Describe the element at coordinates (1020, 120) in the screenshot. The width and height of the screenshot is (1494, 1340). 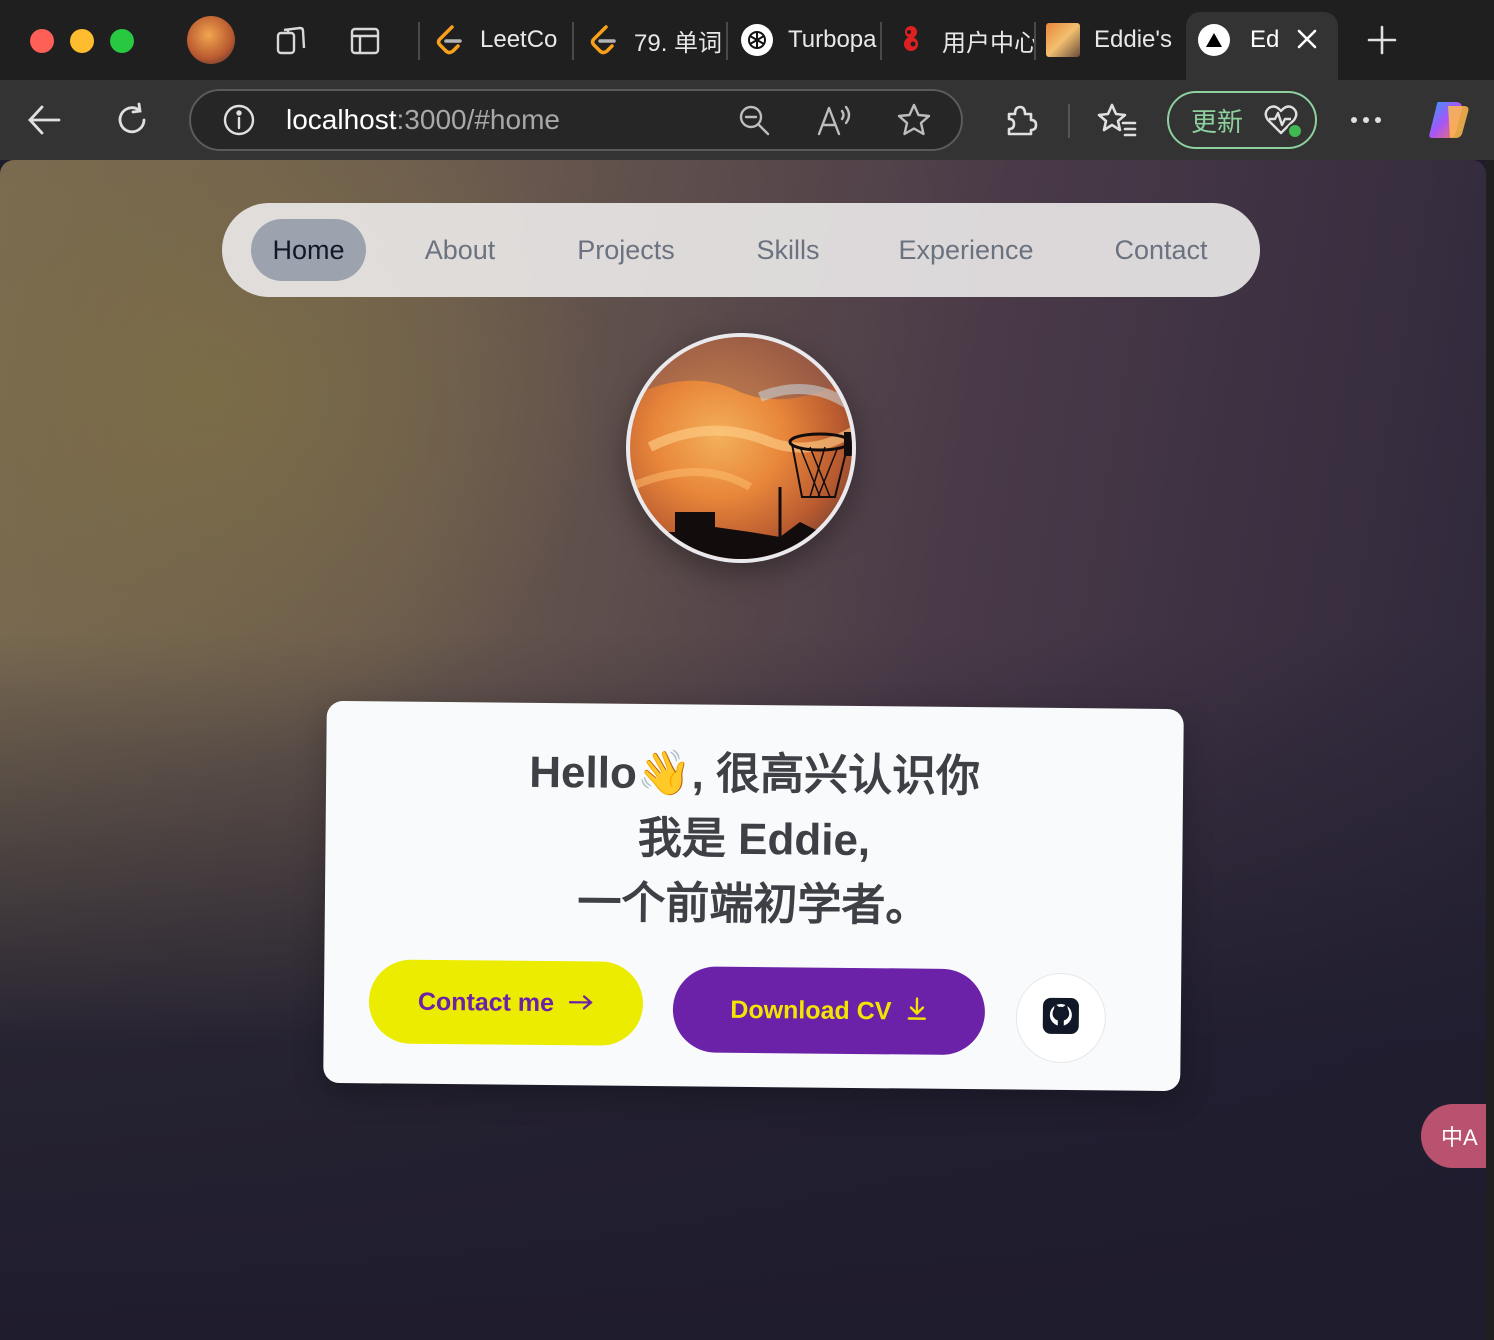
I see `extensions-puzzle-icon` at that location.